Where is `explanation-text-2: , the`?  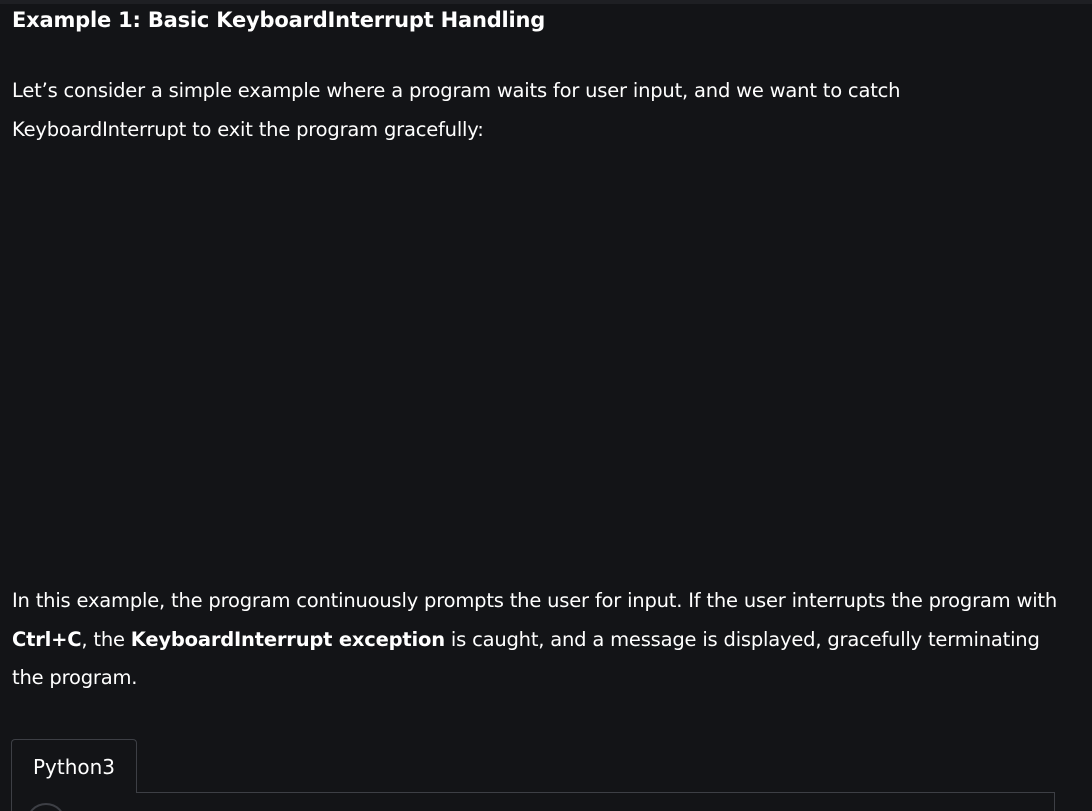 explanation-text-2: , the is located at coordinates (106, 639).